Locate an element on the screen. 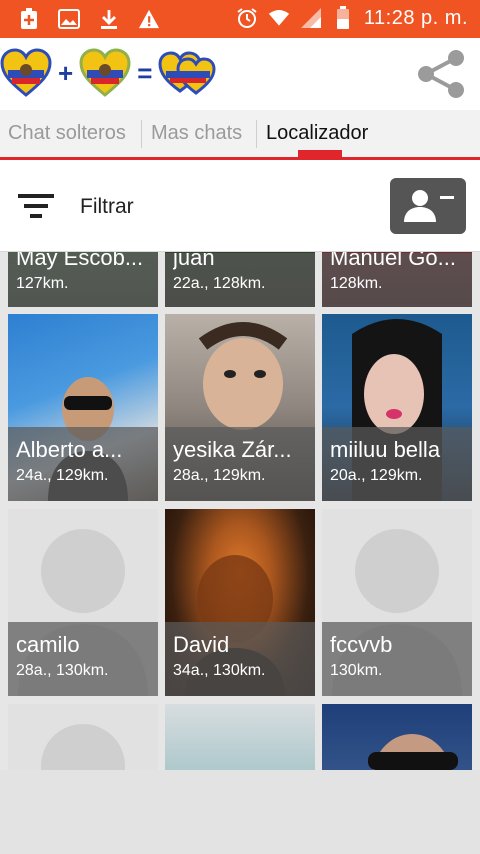  profile-meta: 20a., 129km. is located at coordinates (376, 475).